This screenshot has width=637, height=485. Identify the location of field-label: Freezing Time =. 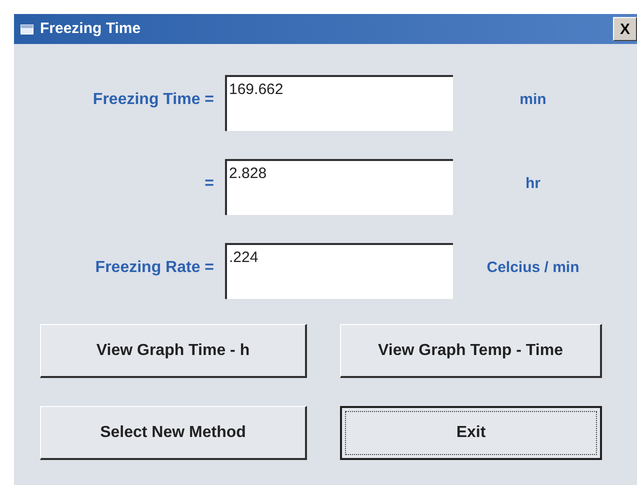
(153, 100).